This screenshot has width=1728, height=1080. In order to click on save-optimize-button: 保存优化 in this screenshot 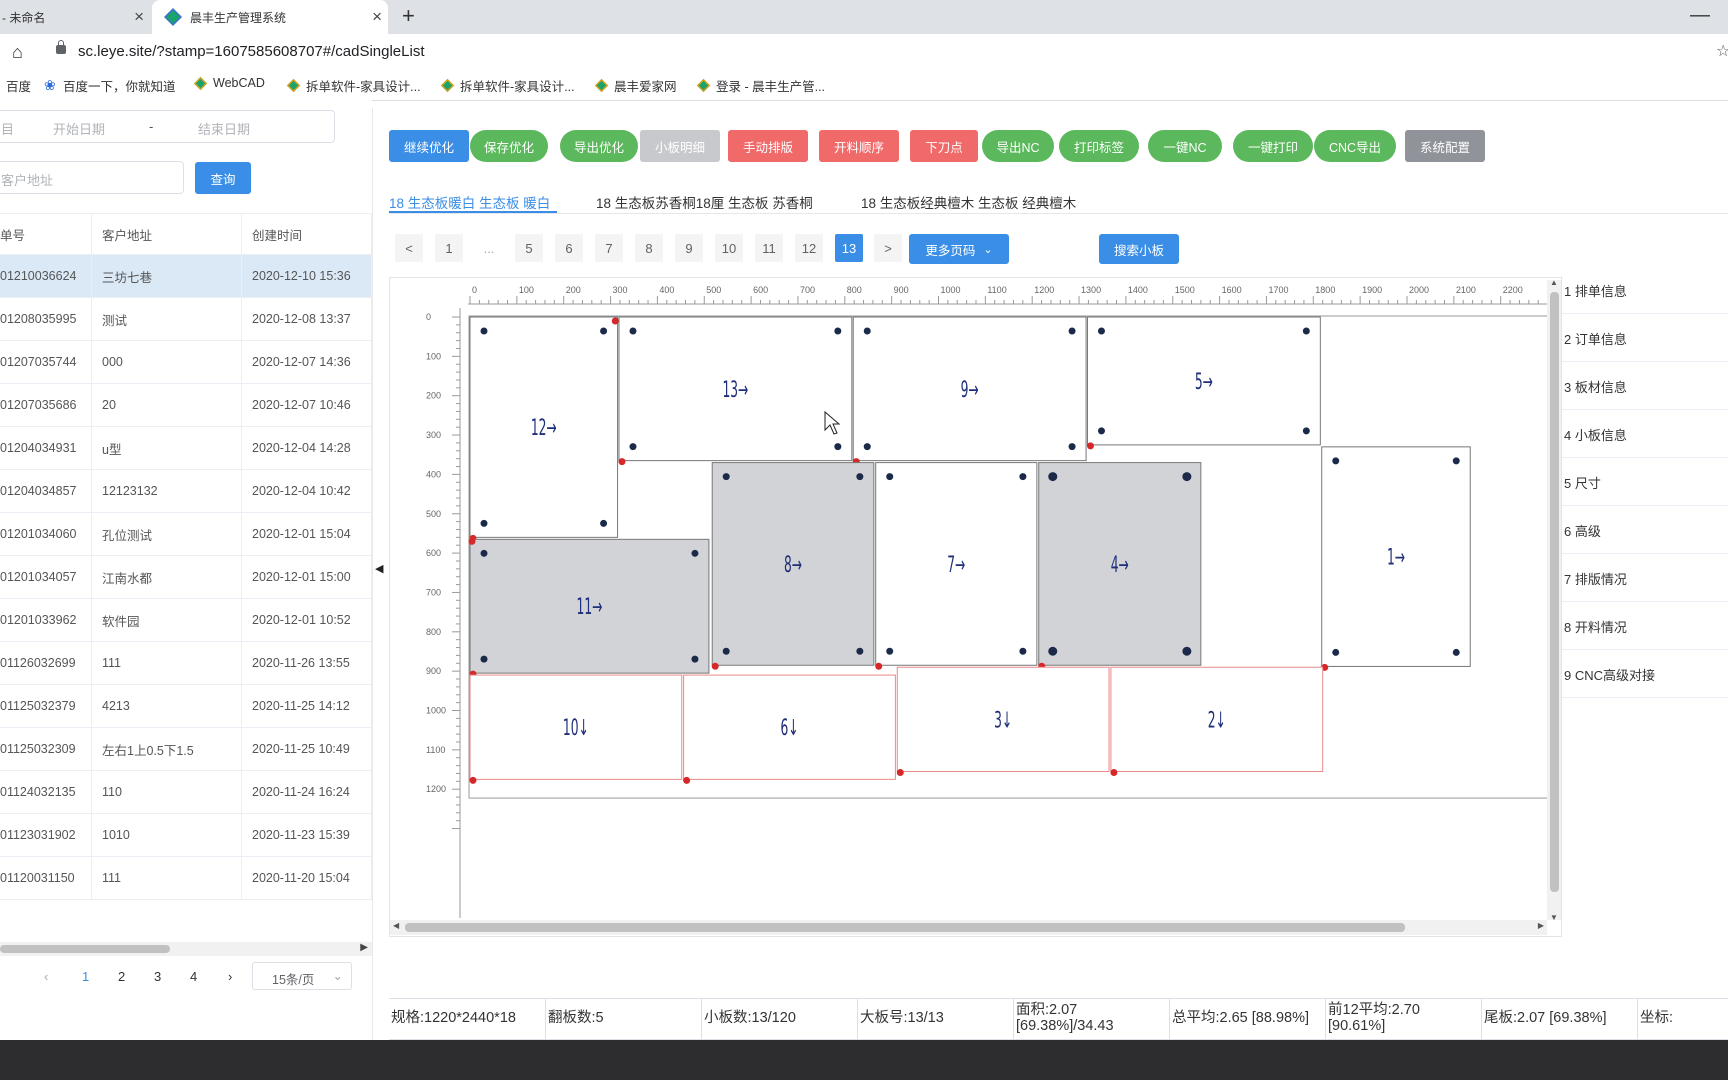, I will do `click(509, 146)`.